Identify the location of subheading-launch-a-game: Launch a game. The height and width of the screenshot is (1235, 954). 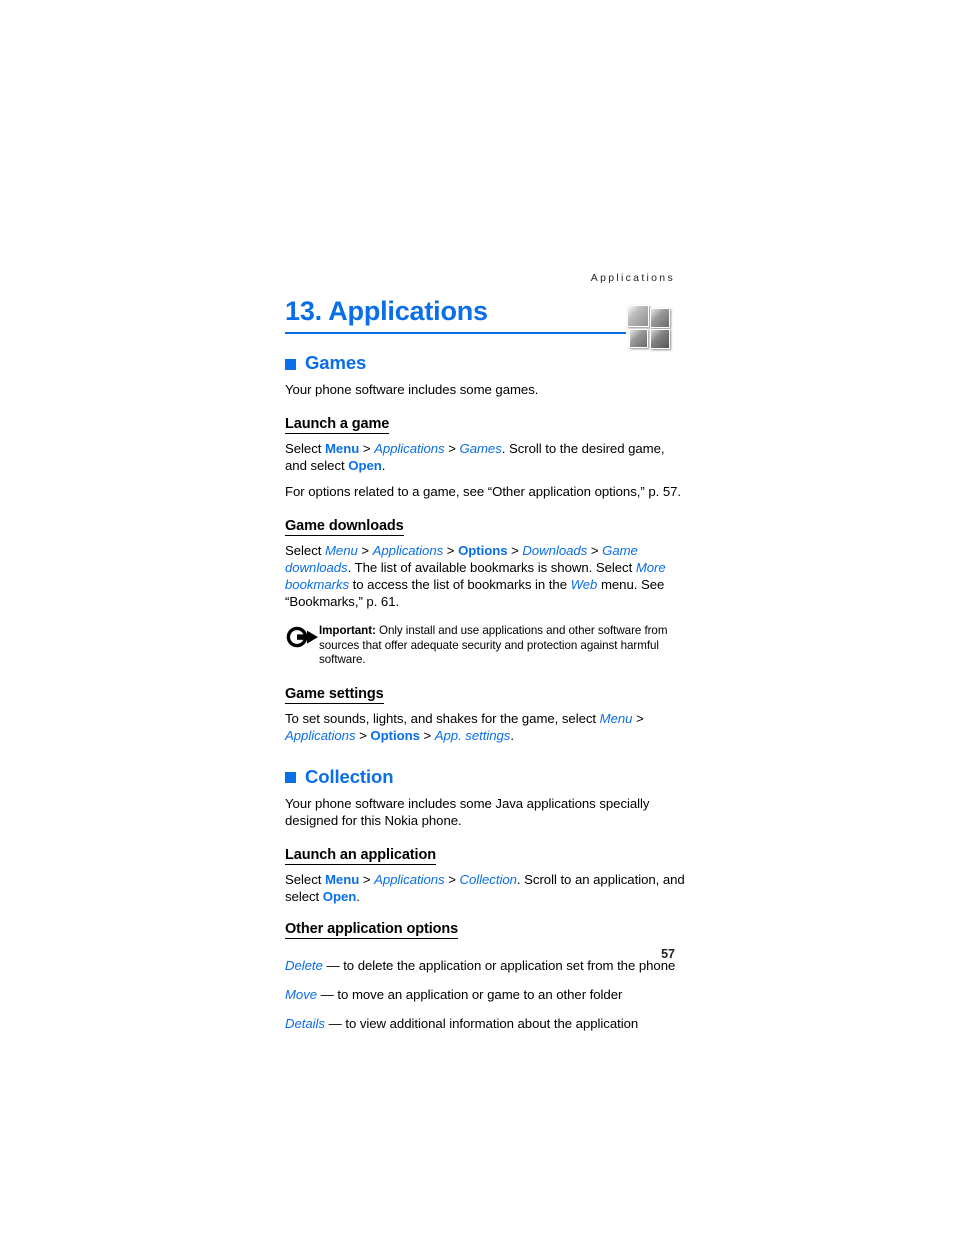
(337, 425).